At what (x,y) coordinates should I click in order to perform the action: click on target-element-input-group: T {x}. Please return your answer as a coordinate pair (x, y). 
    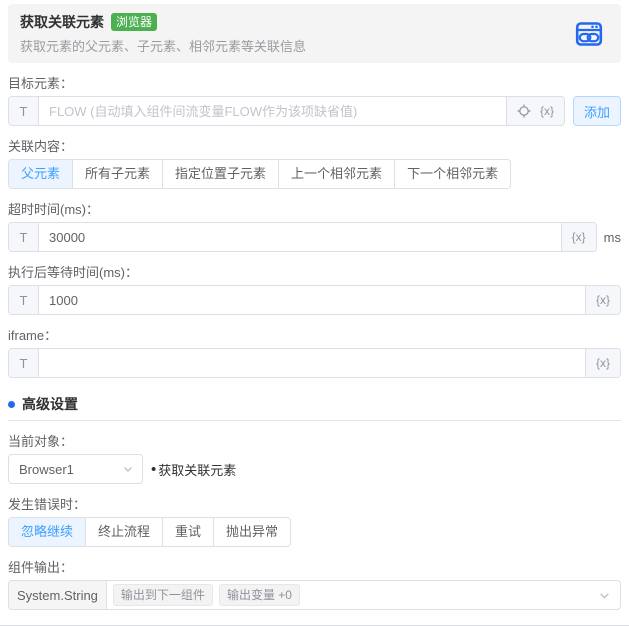
    Looking at the image, I should click on (286, 111).